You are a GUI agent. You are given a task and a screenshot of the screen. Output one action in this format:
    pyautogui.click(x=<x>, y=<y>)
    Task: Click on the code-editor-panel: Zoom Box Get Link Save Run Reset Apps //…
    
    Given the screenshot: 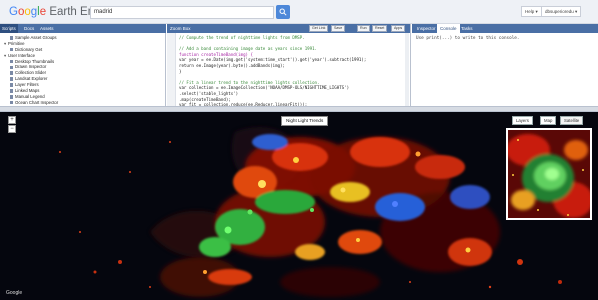 What is the action you would take?
    pyautogui.click(x=289, y=74)
    